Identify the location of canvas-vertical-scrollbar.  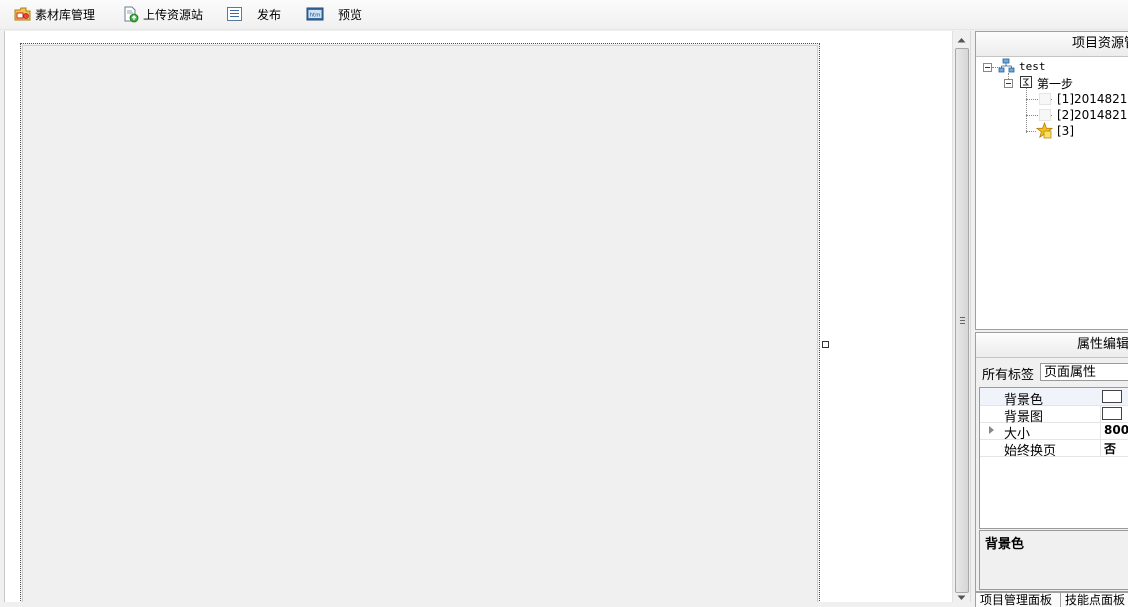
(961, 316).